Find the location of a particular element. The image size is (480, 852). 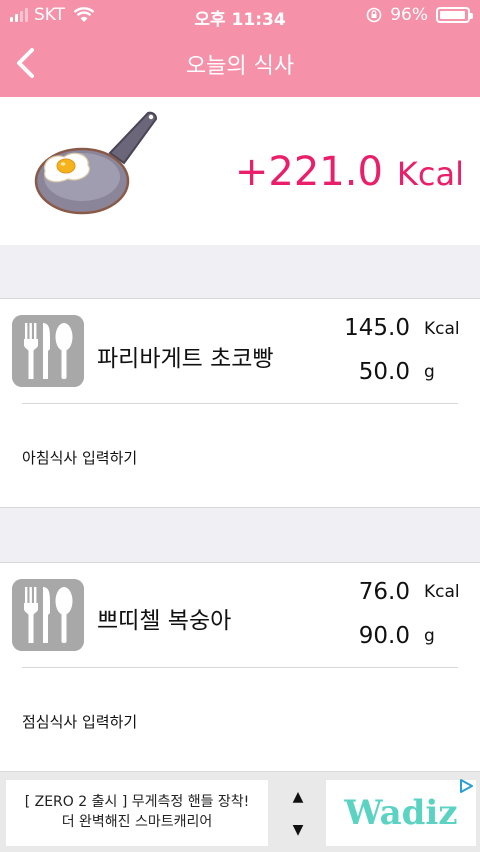

add-breakfast-link: 아침식사 입력하기 is located at coordinates (79, 457).